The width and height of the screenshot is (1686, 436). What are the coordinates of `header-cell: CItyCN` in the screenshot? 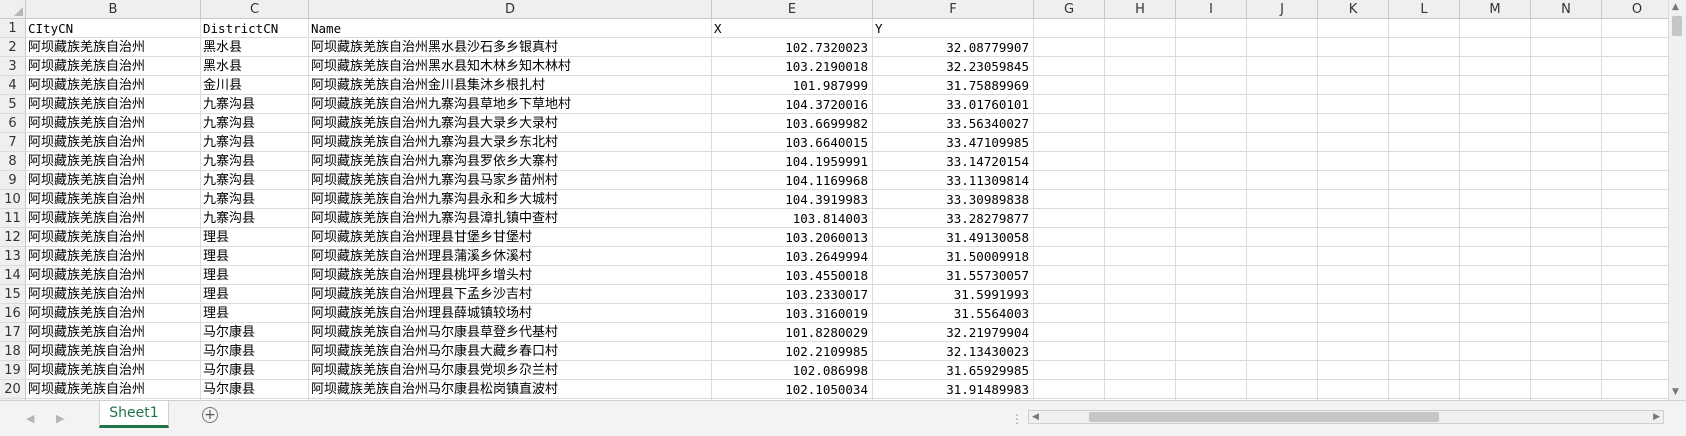 It's located at (113, 28).